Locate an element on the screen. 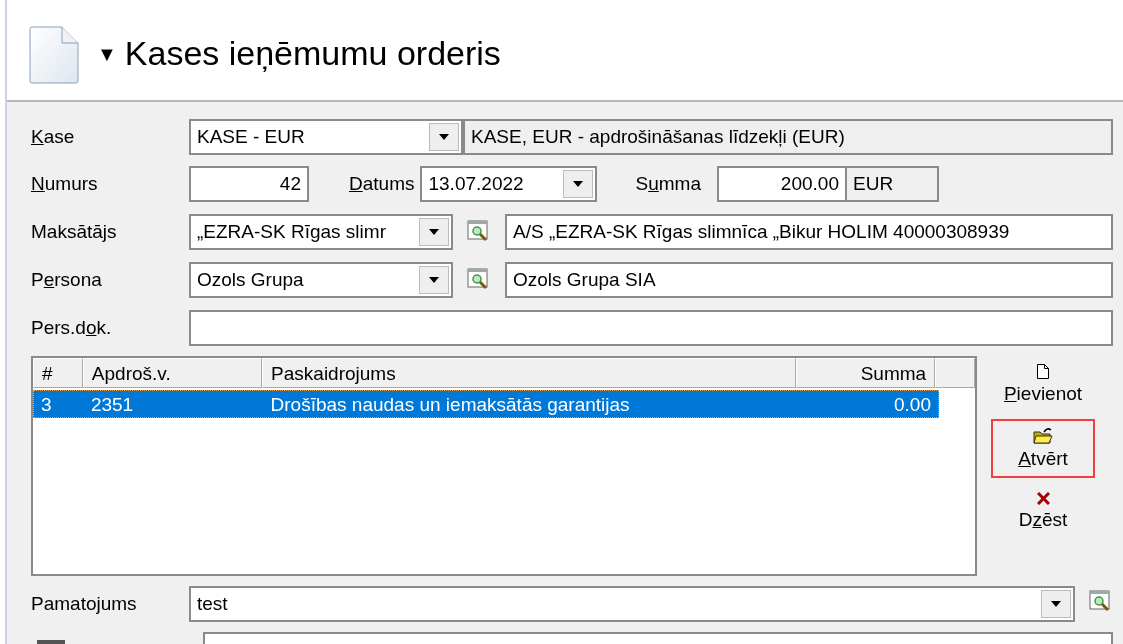  field-label: Datums is located at coordinates (382, 184).